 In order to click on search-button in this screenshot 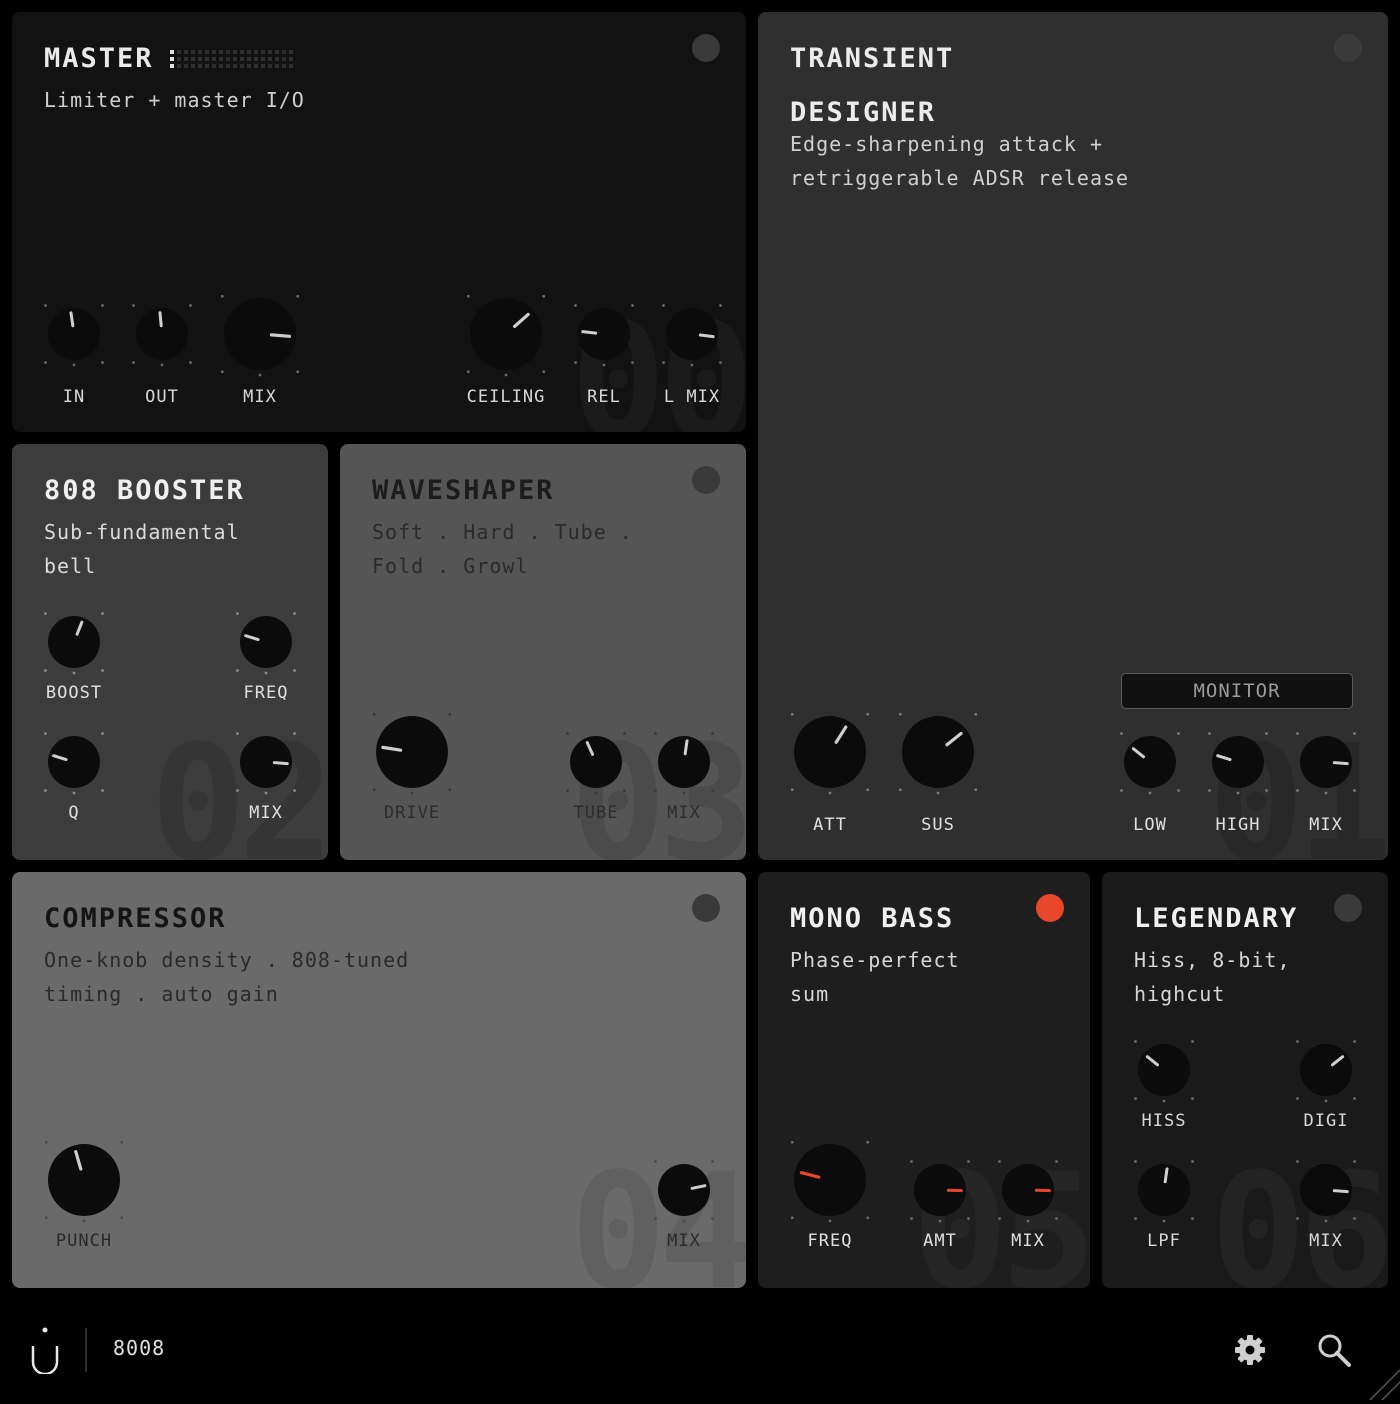, I will do `click(1334, 1350)`.